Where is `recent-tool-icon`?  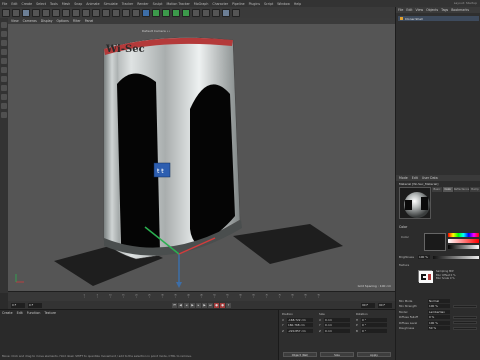
recent-tool-icon is located at coordinates (66, 12).